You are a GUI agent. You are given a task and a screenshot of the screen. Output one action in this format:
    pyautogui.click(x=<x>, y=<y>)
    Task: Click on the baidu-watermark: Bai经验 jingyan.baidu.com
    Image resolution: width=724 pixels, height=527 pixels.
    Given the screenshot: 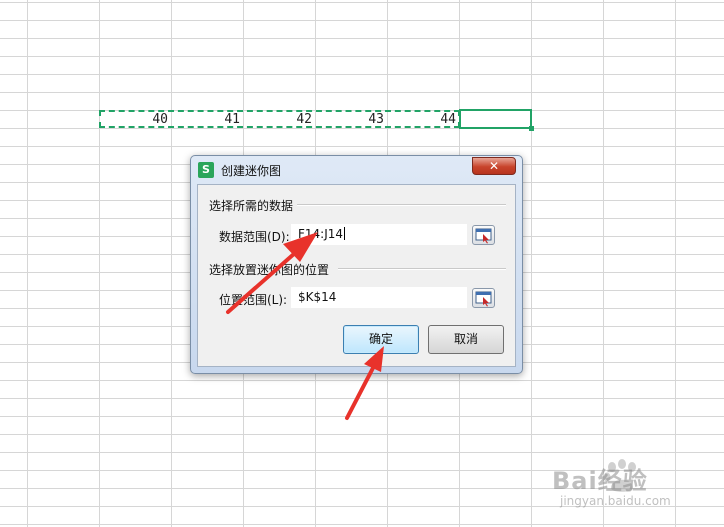 What is the action you would take?
    pyautogui.click(x=637, y=491)
    